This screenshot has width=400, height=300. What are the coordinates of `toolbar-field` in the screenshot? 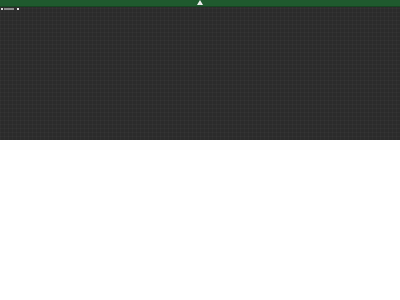 It's located at (9, 8).